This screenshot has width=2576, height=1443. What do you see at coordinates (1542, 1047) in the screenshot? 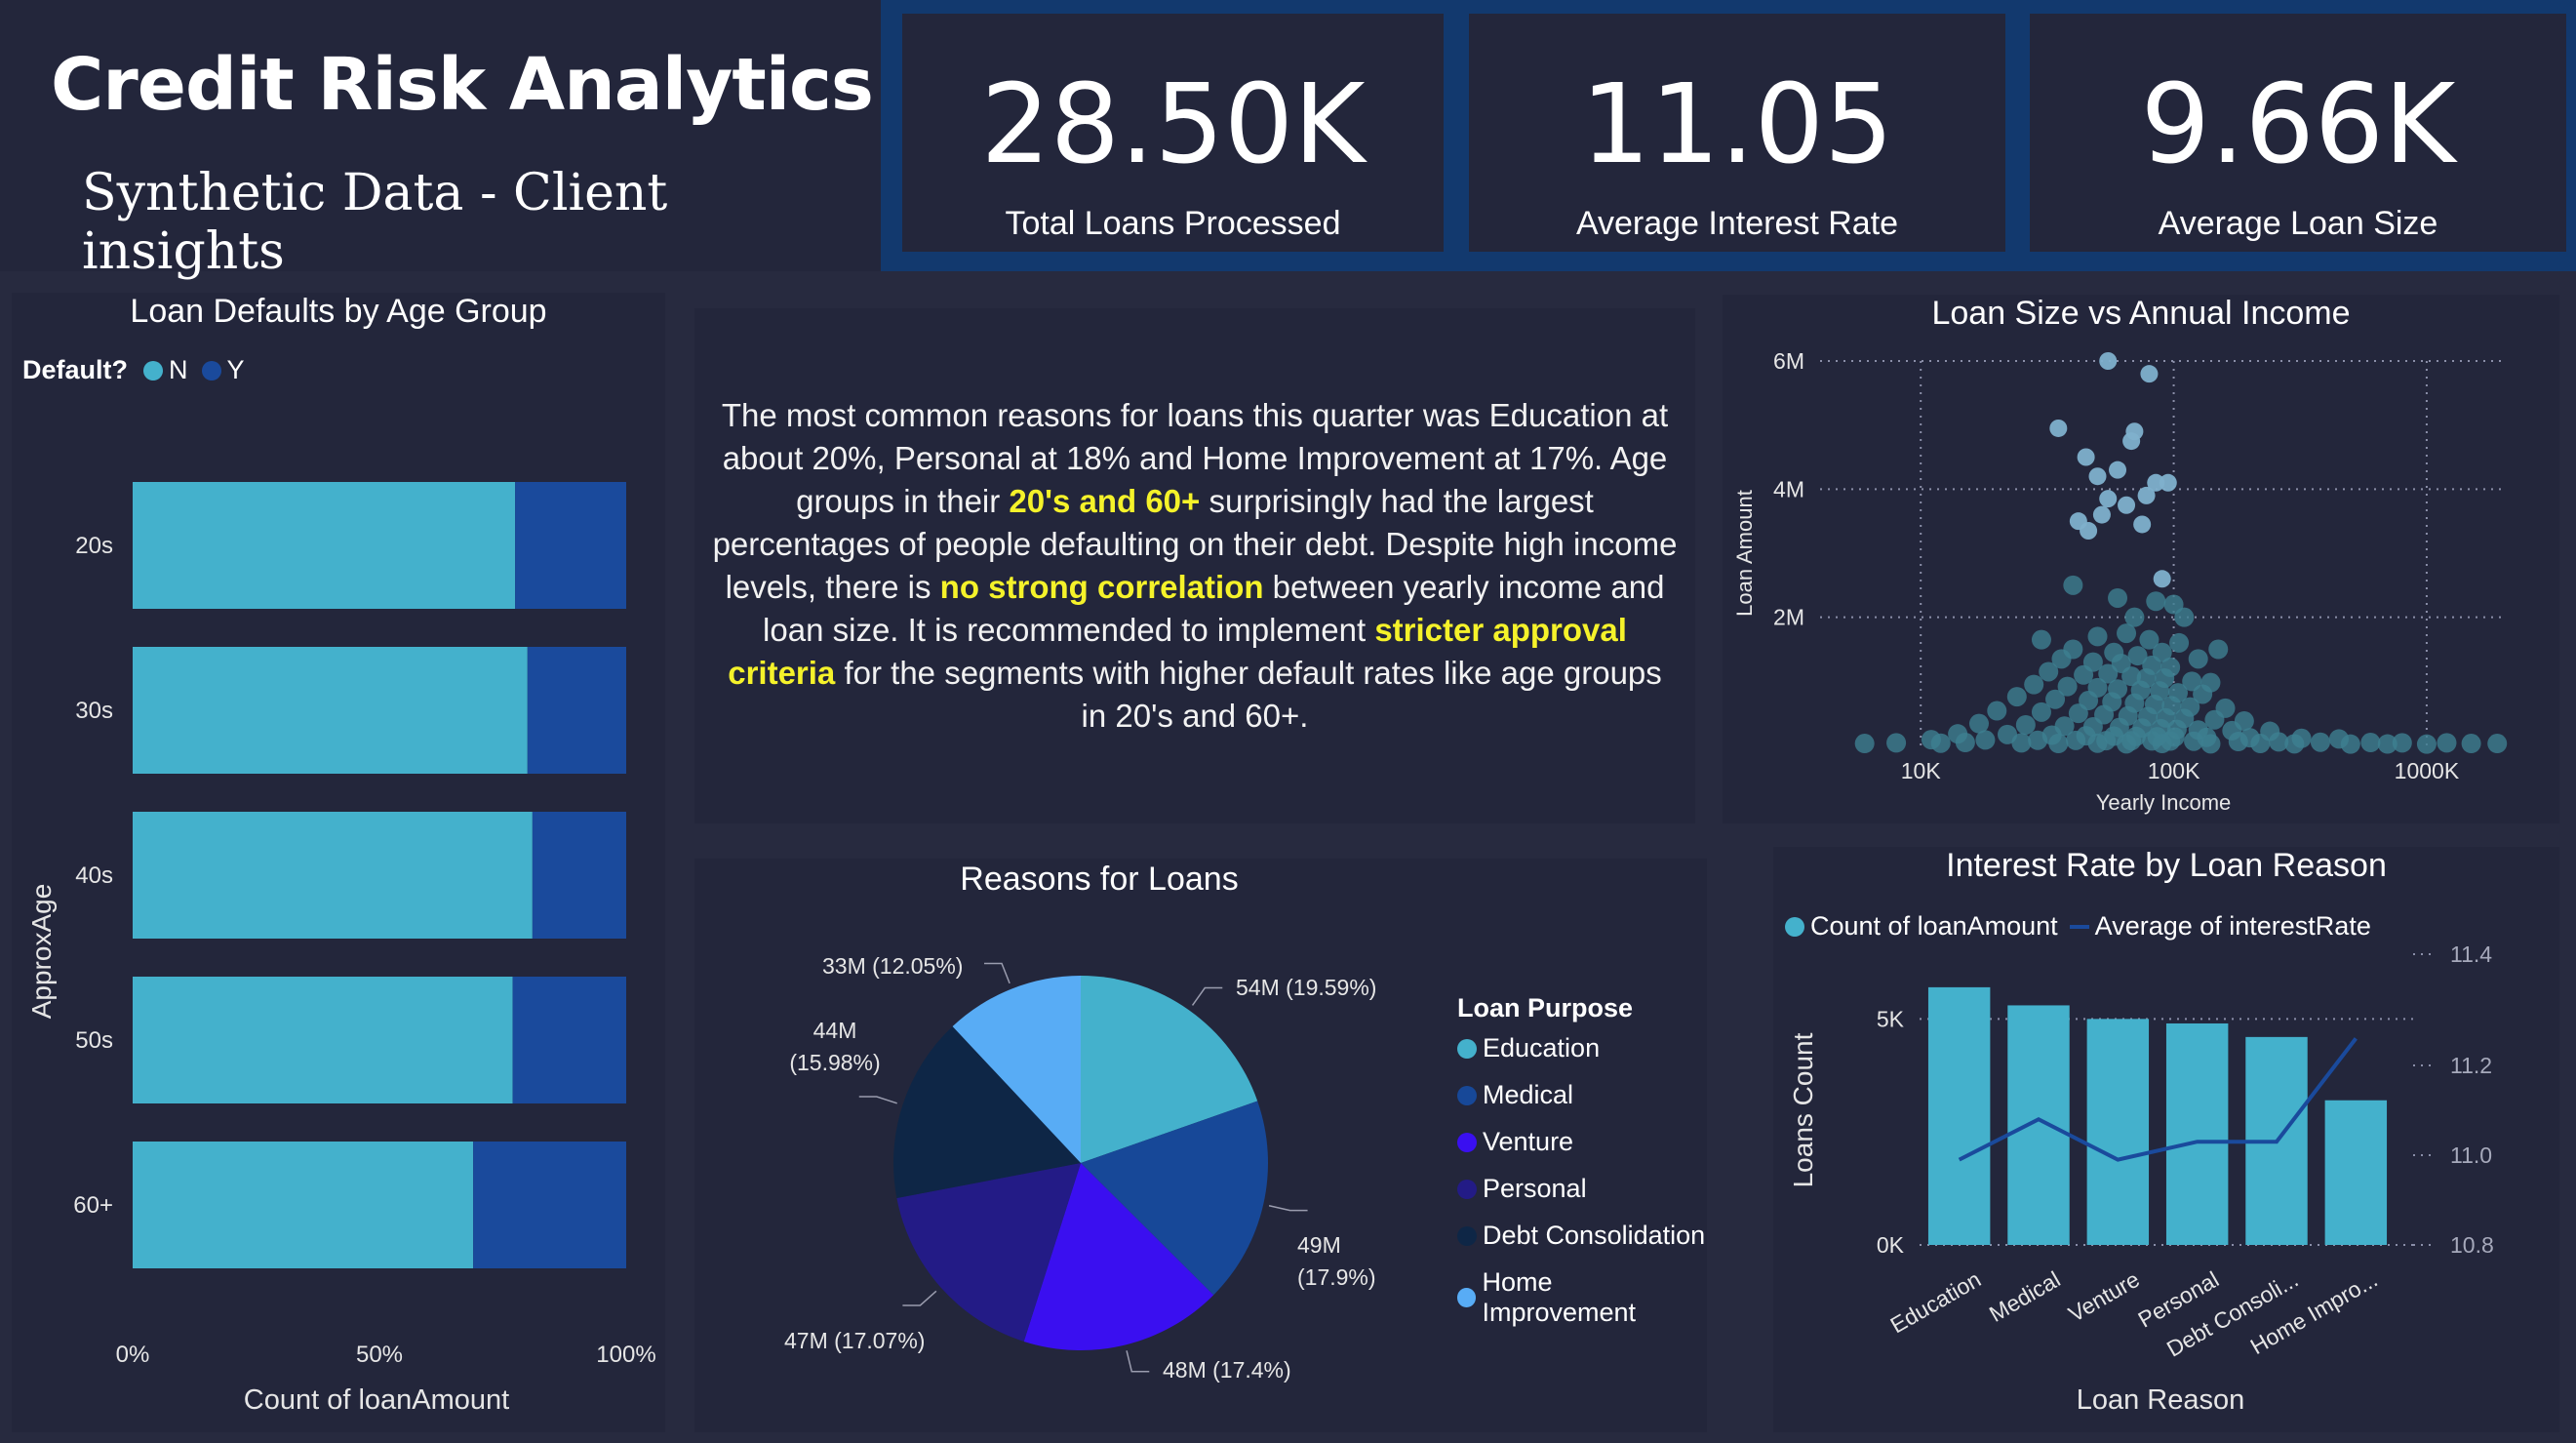
I see `legend-label: Education` at bounding box center [1542, 1047].